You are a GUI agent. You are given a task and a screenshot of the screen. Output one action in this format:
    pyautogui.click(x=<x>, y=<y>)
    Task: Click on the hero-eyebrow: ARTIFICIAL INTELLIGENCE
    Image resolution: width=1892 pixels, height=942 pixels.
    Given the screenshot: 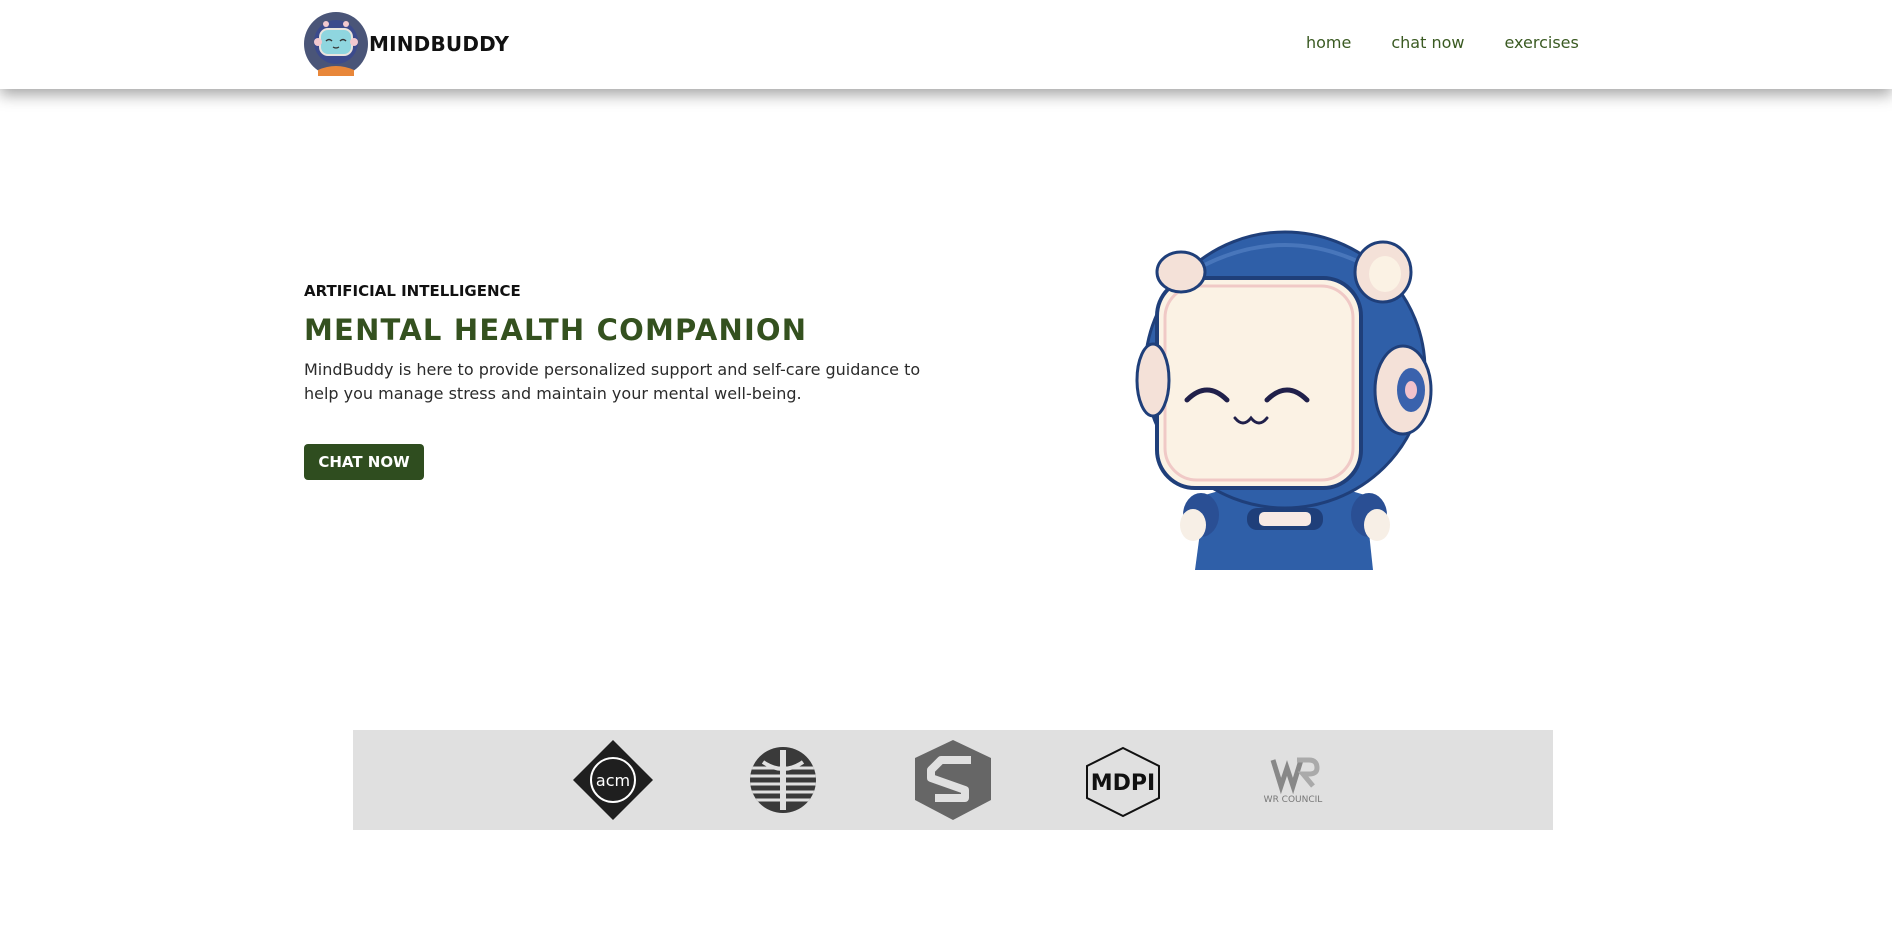 What is the action you would take?
    pyautogui.click(x=412, y=291)
    